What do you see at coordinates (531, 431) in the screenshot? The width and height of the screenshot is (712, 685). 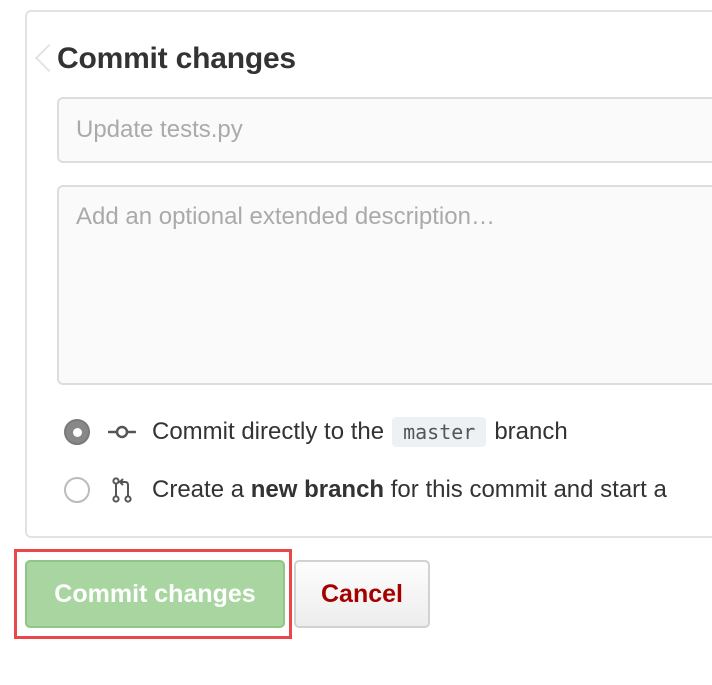 I see `commit-directly-text-after: branch` at bounding box center [531, 431].